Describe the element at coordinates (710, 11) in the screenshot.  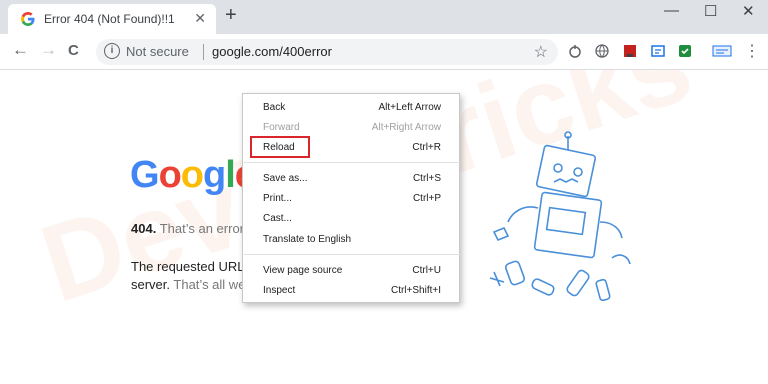
I see `maximize-button: ☐` at that location.